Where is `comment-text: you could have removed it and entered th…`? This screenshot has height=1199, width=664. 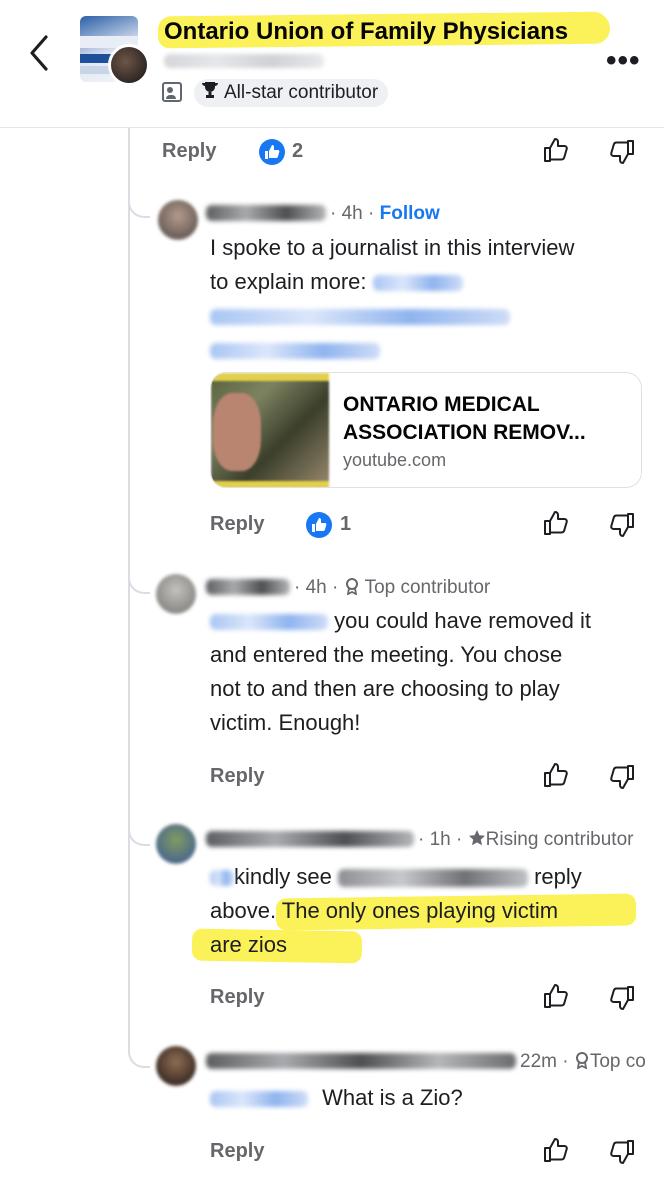 comment-text: you could have removed it and entered th… is located at coordinates (400, 672).